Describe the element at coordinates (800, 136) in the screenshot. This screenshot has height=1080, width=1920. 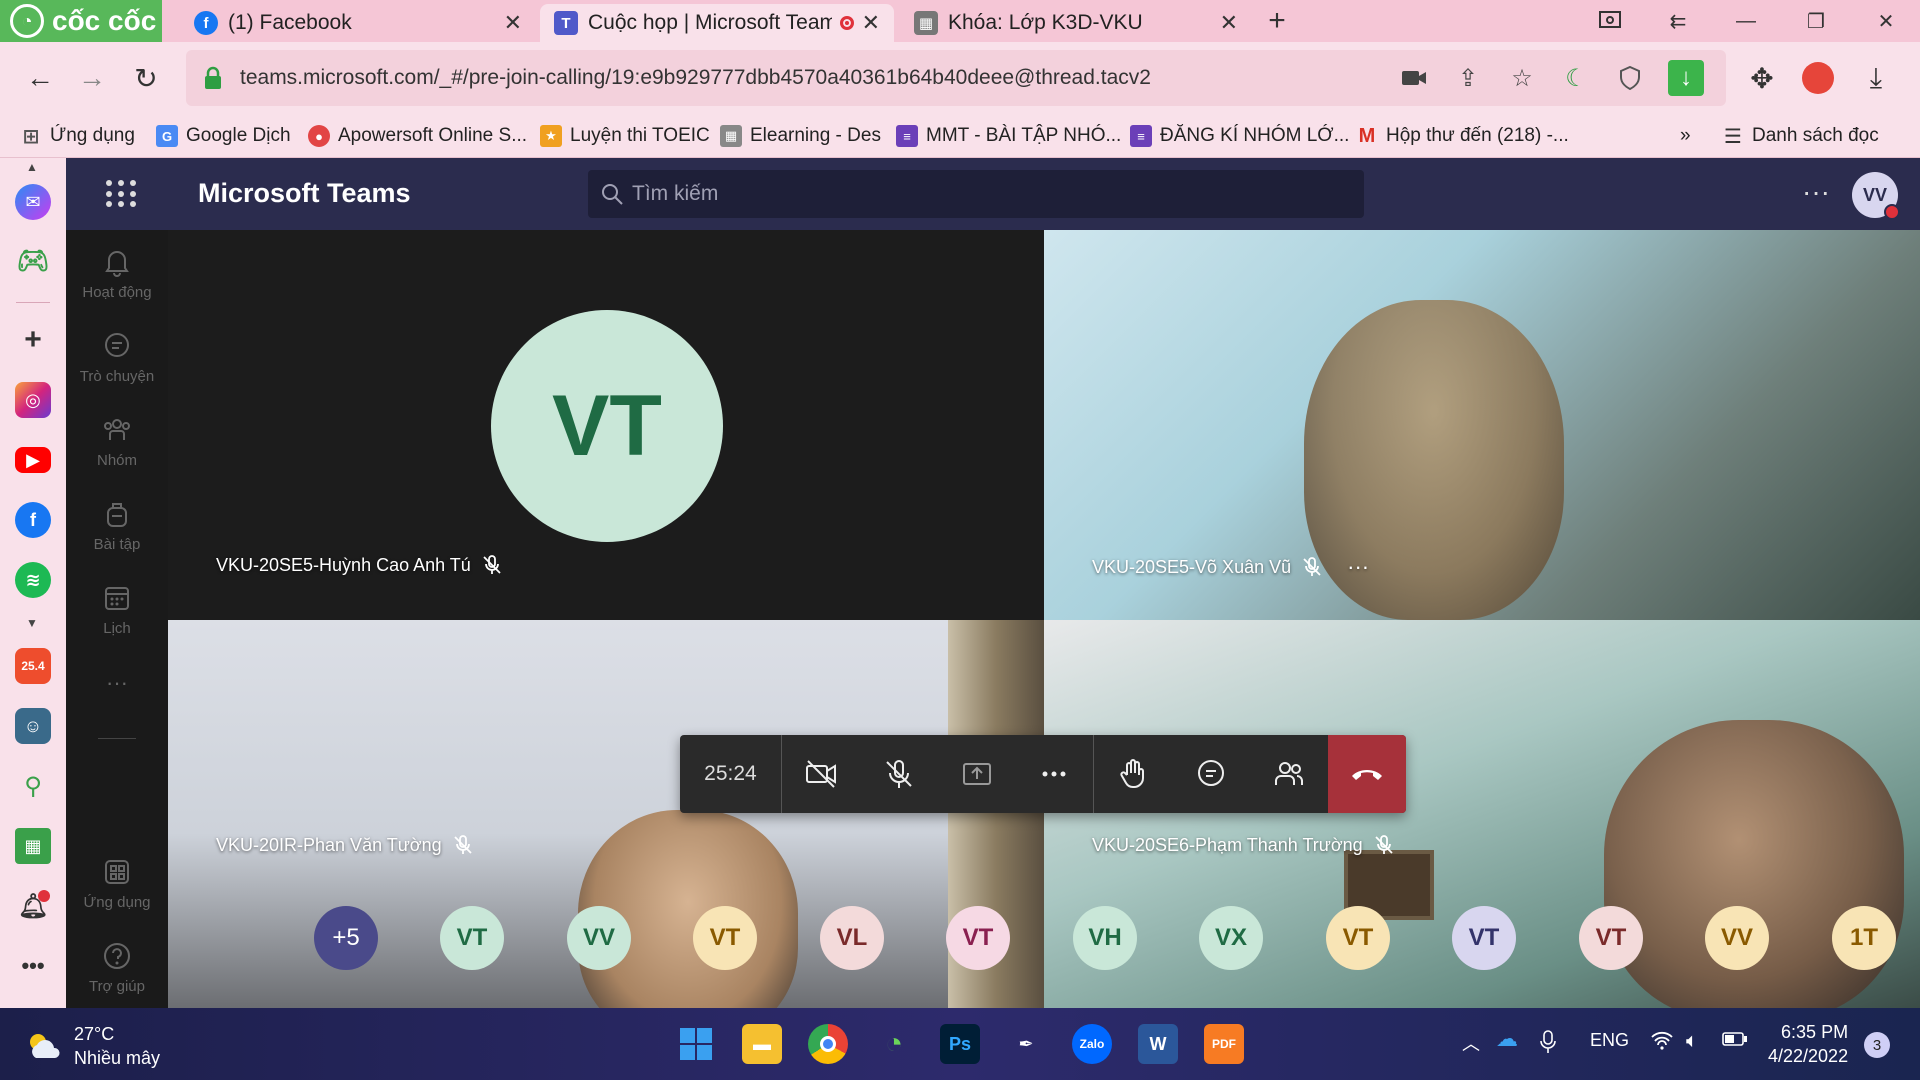
I see `bookmark-elearning: ▦ Elearning - Des` at that location.